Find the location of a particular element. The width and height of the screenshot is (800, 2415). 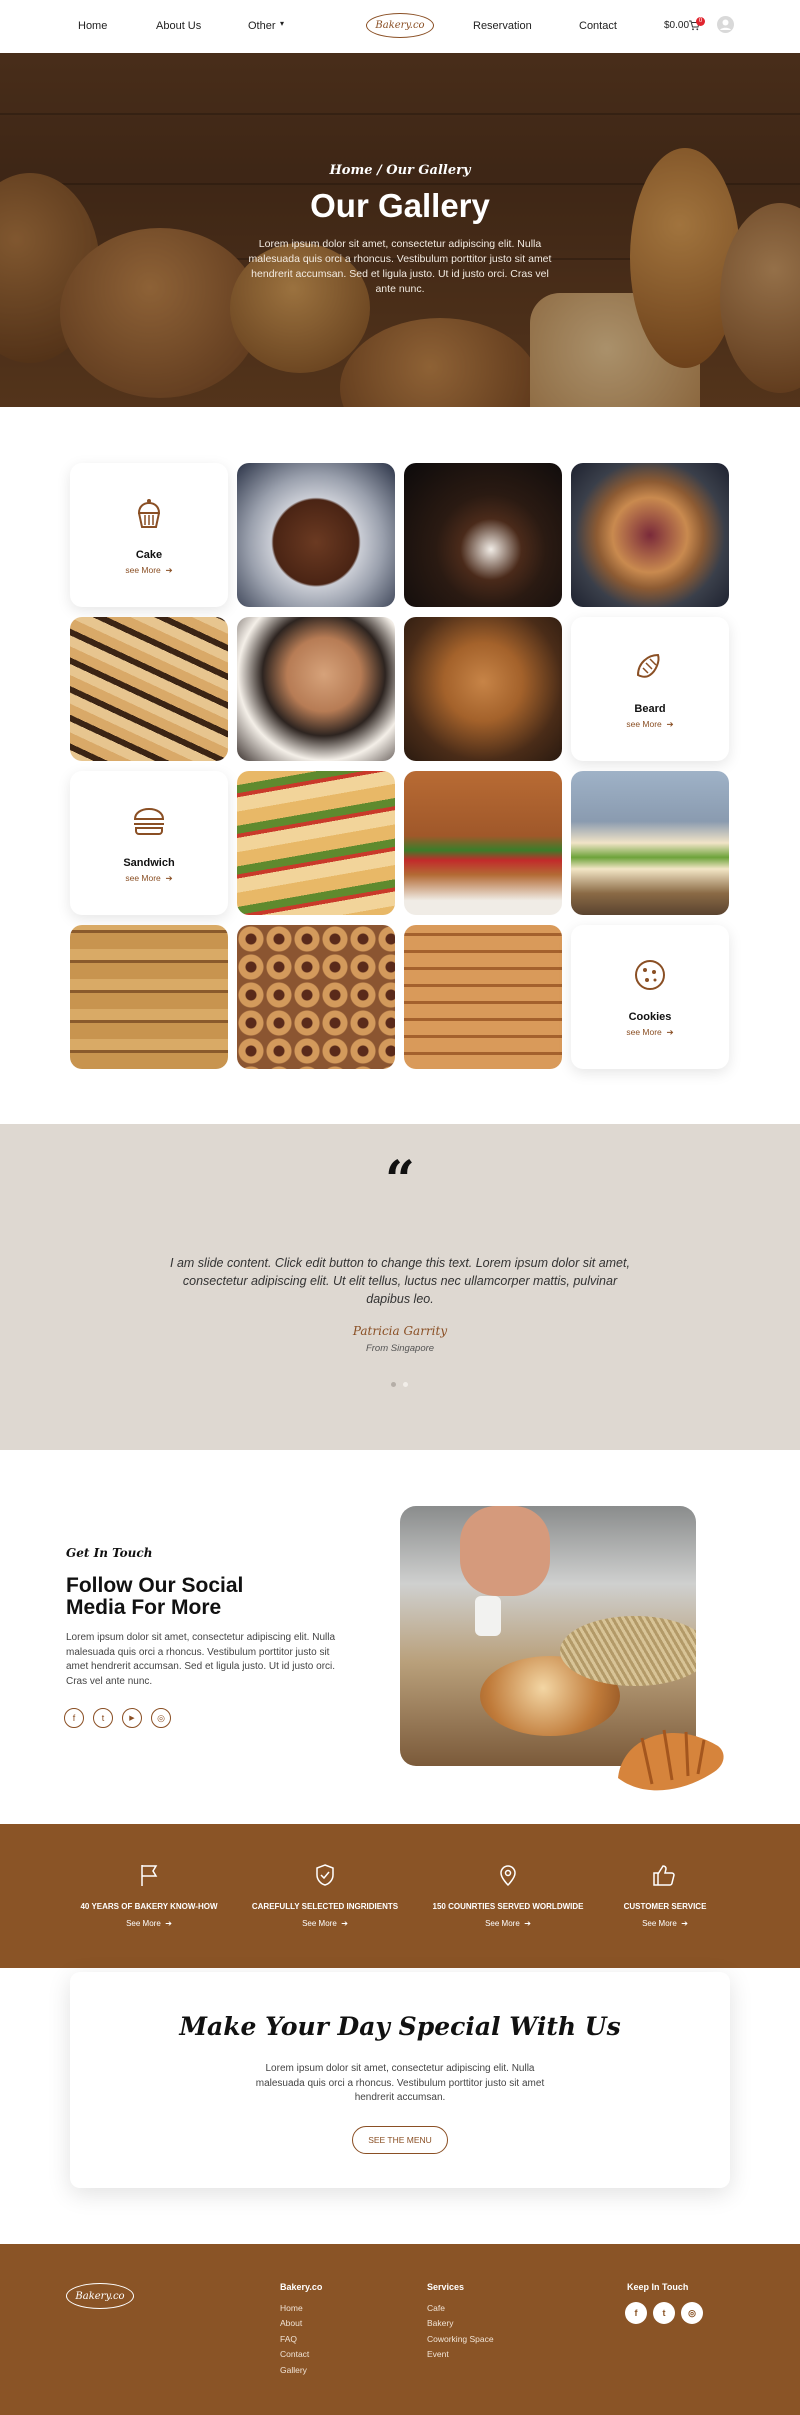

footer-col2-title: Services is located at coordinates (446, 2287).